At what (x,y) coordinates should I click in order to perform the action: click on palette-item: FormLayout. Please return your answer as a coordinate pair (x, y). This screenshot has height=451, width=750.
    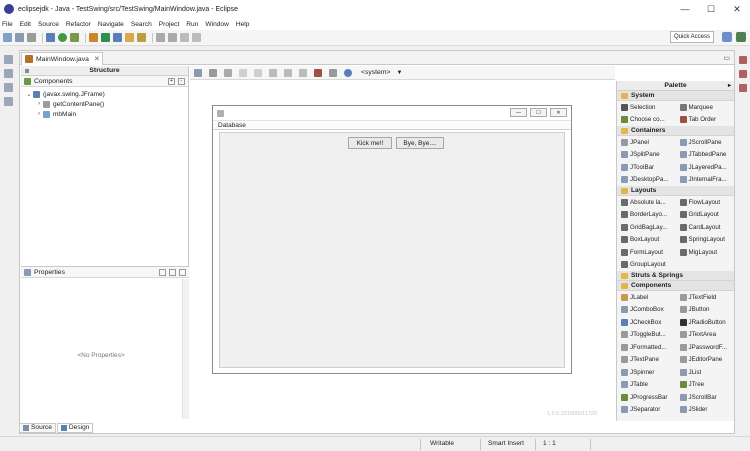
    Looking at the image, I should click on (646, 252).